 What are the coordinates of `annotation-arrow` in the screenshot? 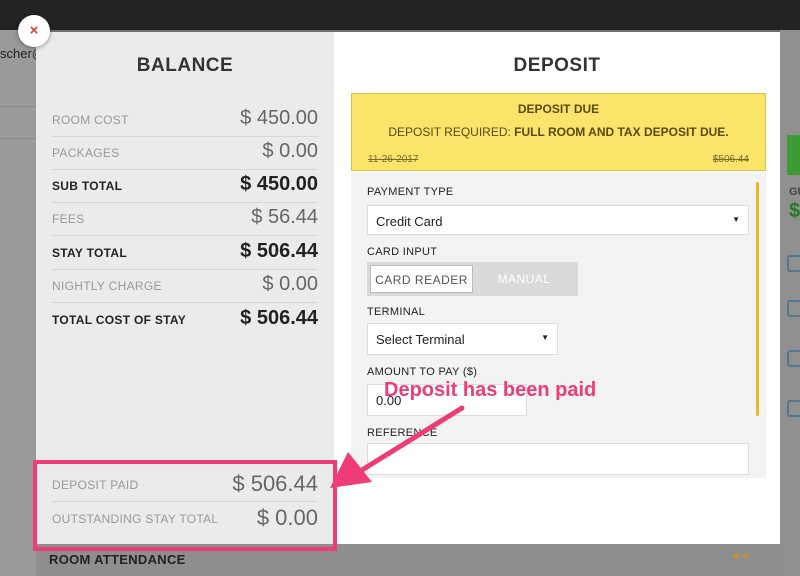 It's located at (397, 446).